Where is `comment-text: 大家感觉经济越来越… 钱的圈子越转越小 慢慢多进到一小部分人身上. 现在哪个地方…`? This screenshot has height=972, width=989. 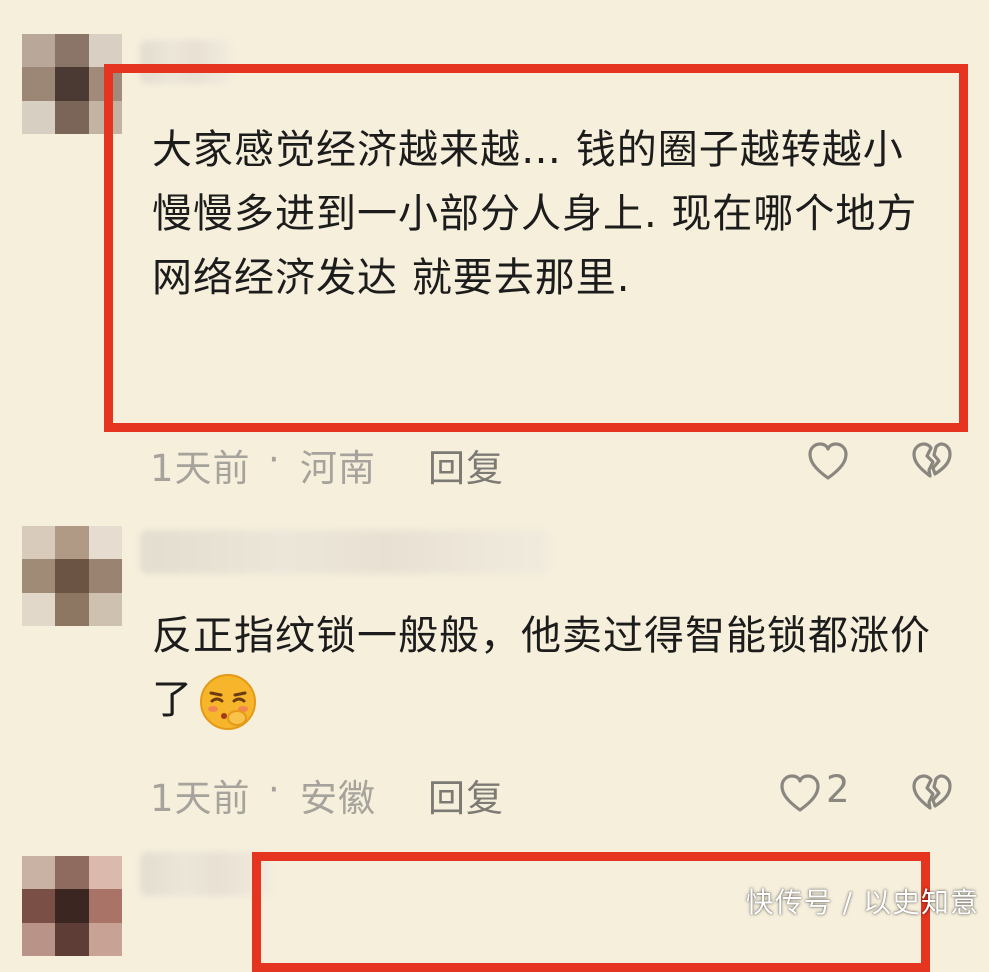
comment-text: 大家感觉经济越来越… 钱的圈子越转越小 慢慢多进到一小部分人身上. 现在哪个地方… is located at coordinates (535, 214).